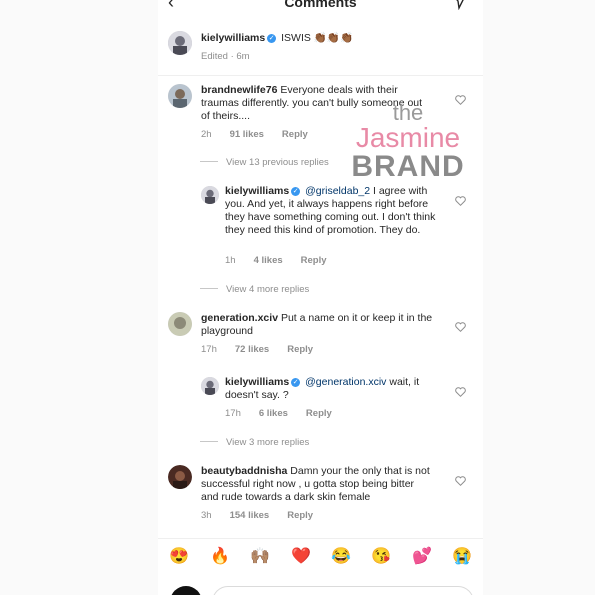  I want to click on reply-likes: 4 likes, so click(268, 260).